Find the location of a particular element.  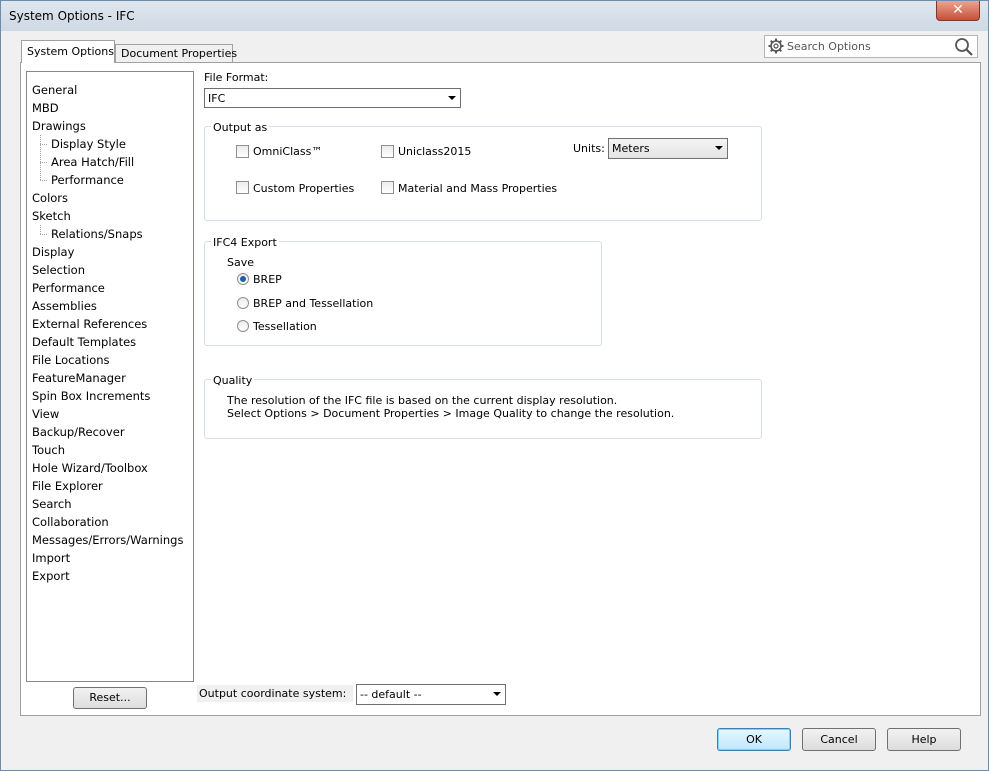

sidebar-item-collaboration: Collaboration is located at coordinates (70, 522).